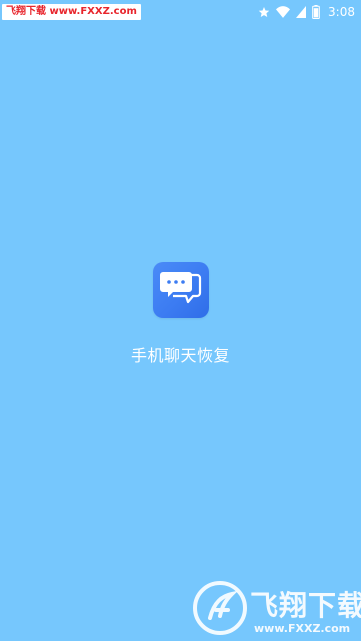  What do you see at coordinates (316, 12) in the screenshot?
I see `battery-icon` at bounding box center [316, 12].